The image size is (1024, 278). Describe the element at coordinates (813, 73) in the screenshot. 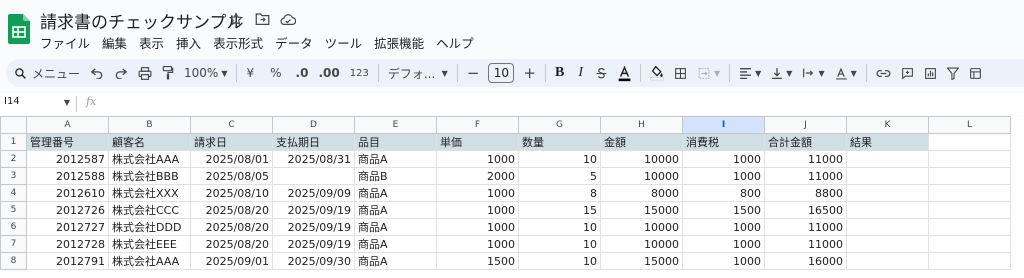

I see `text-wrap-button: ▼` at that location.